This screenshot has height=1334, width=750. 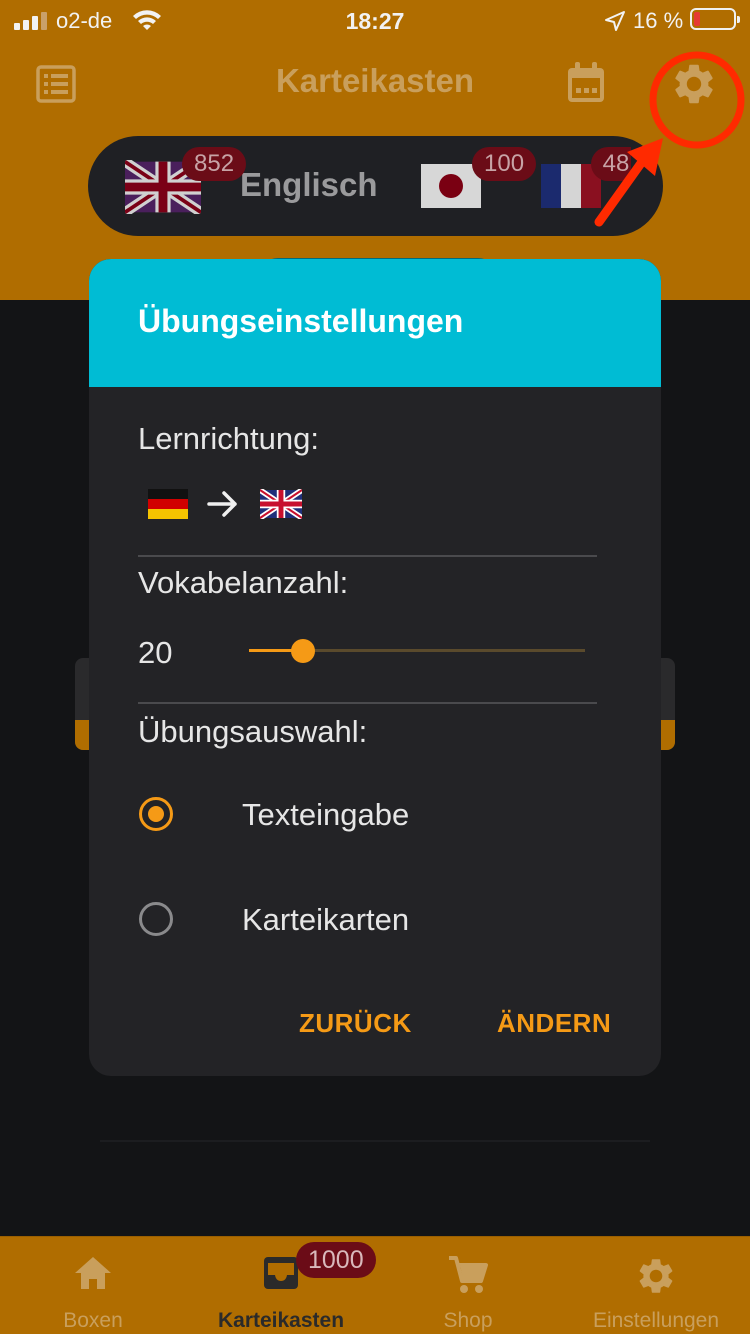 I want to click on tab-shop: Shop, so click(x=468, y=1285).